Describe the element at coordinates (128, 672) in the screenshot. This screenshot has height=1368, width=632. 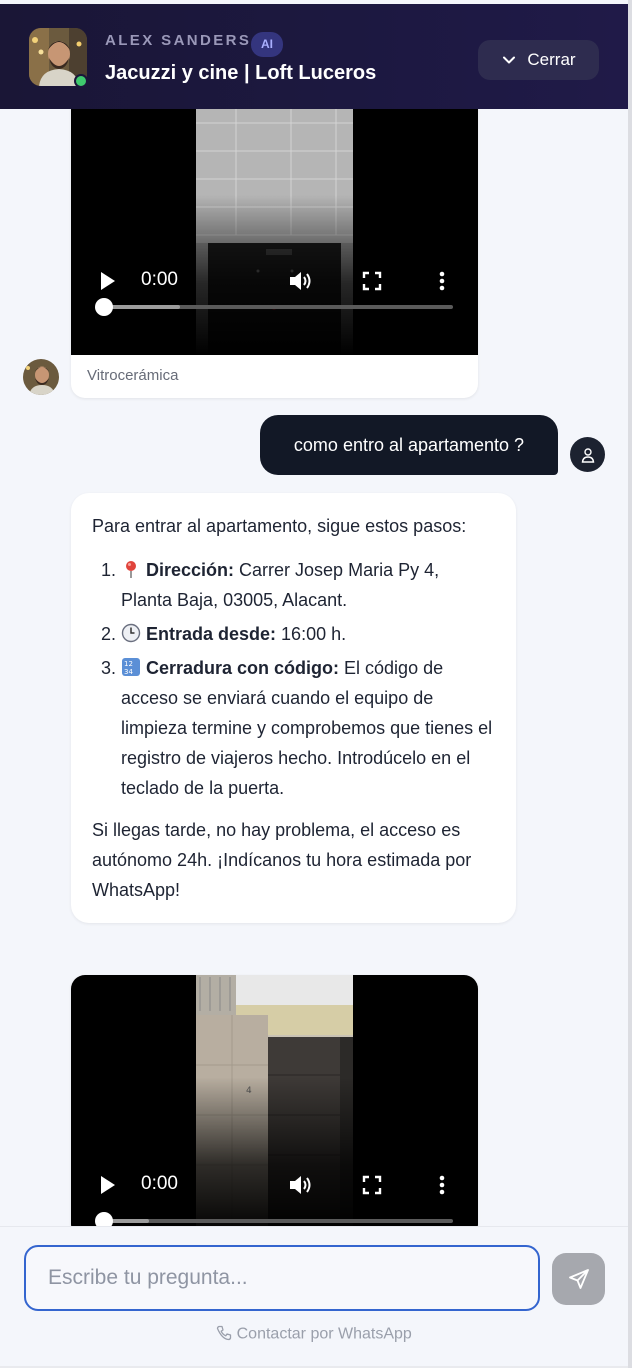
I see `svg-text: 34` at that location.